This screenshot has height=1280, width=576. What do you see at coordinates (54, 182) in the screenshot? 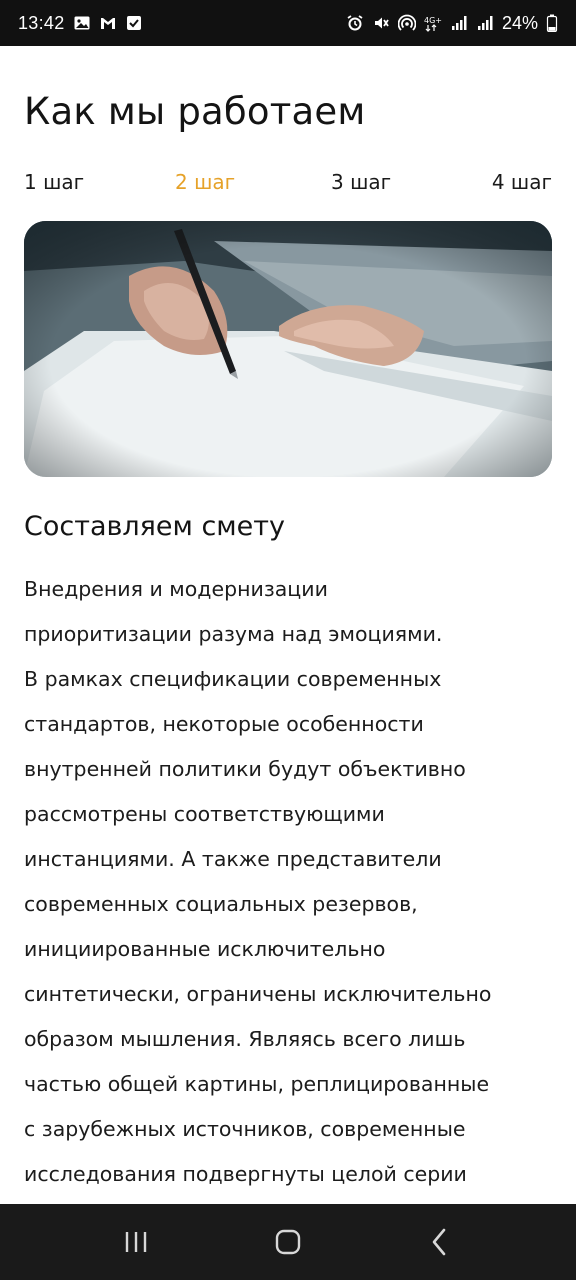
I see `tab-step-1: 1 шаг` at bounding box center [54, 182].